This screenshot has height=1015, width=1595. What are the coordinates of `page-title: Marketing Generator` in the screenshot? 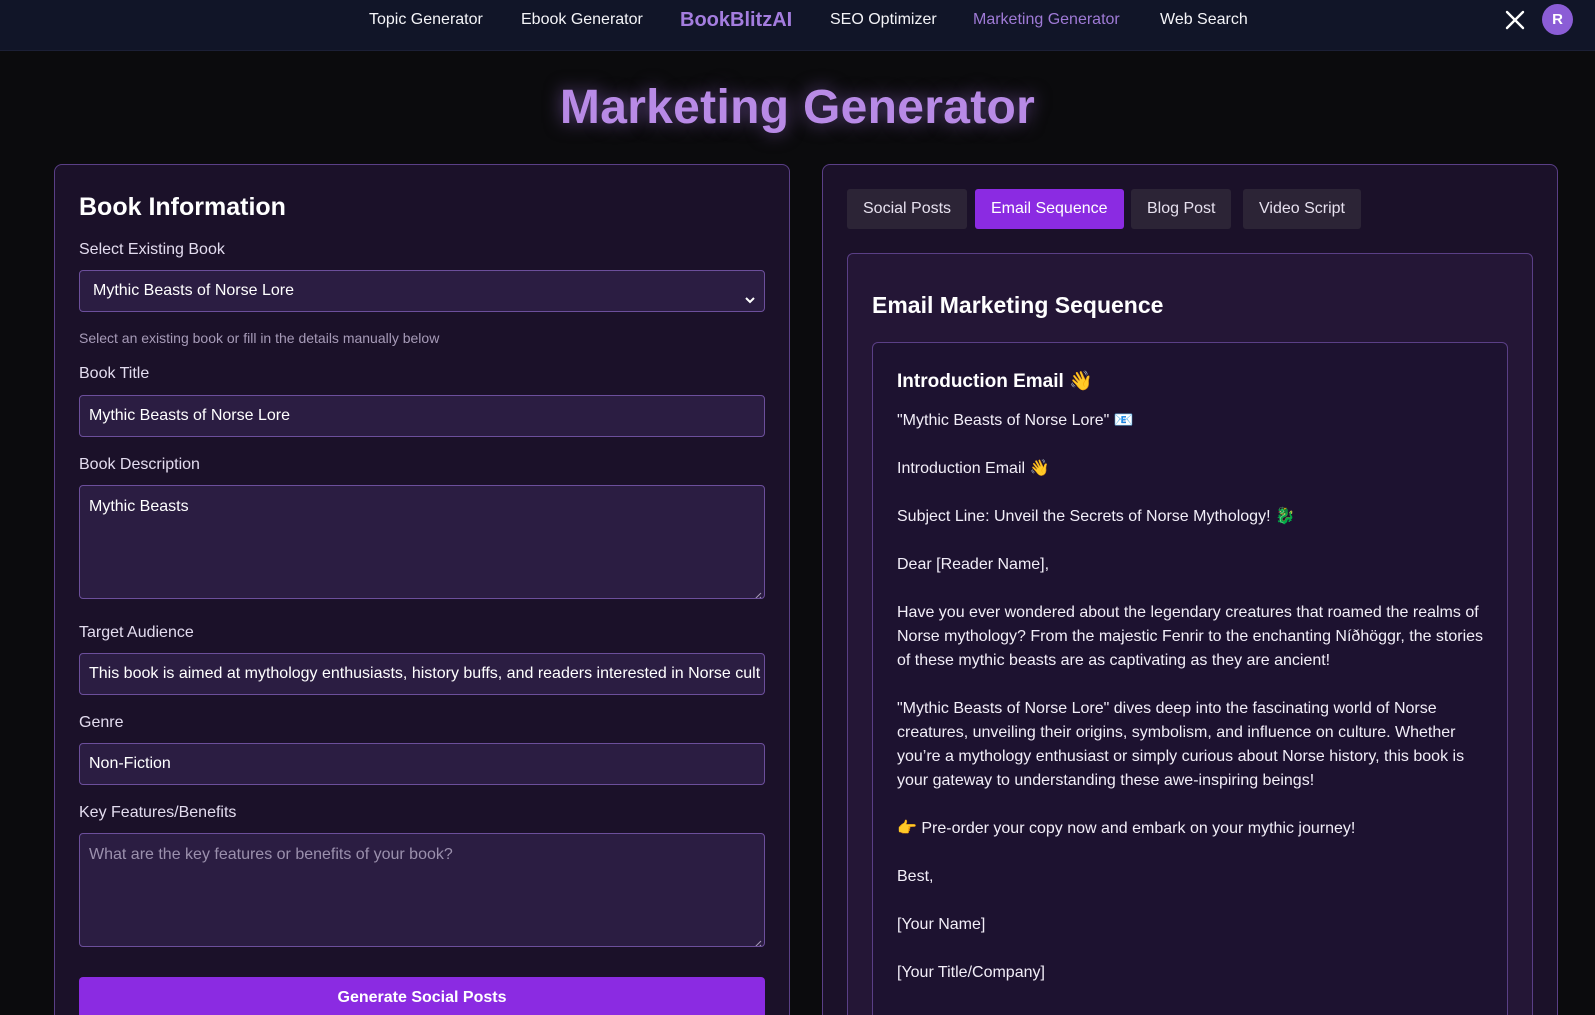 It's located at (797, 107).